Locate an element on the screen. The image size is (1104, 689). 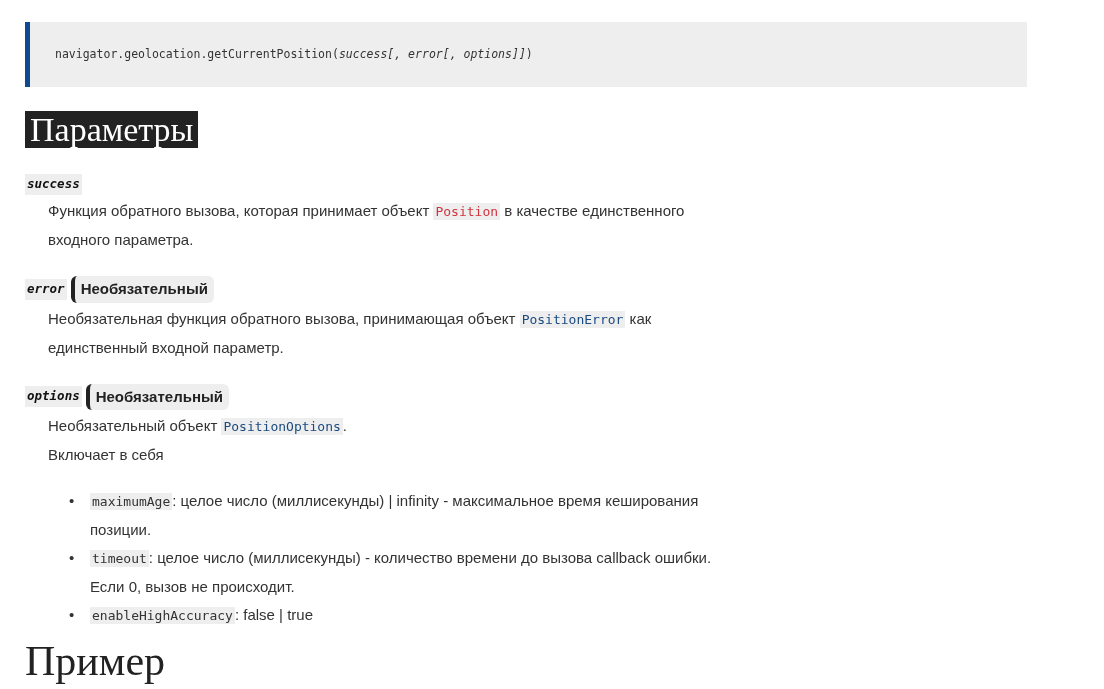
description: Функция обратного вызова, которая принимает объект Position в качестве единственного входного параметра. is located at coordinates (367, 225).